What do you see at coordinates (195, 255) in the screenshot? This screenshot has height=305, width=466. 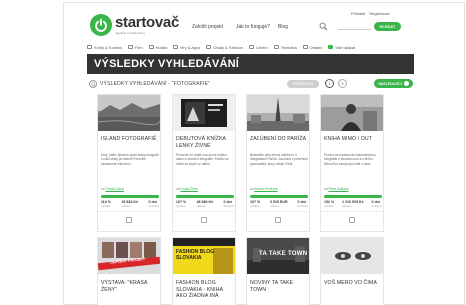 I see `image-caption: FASHION BLOG SLOVAKIA` at bounding box center [195, 255].